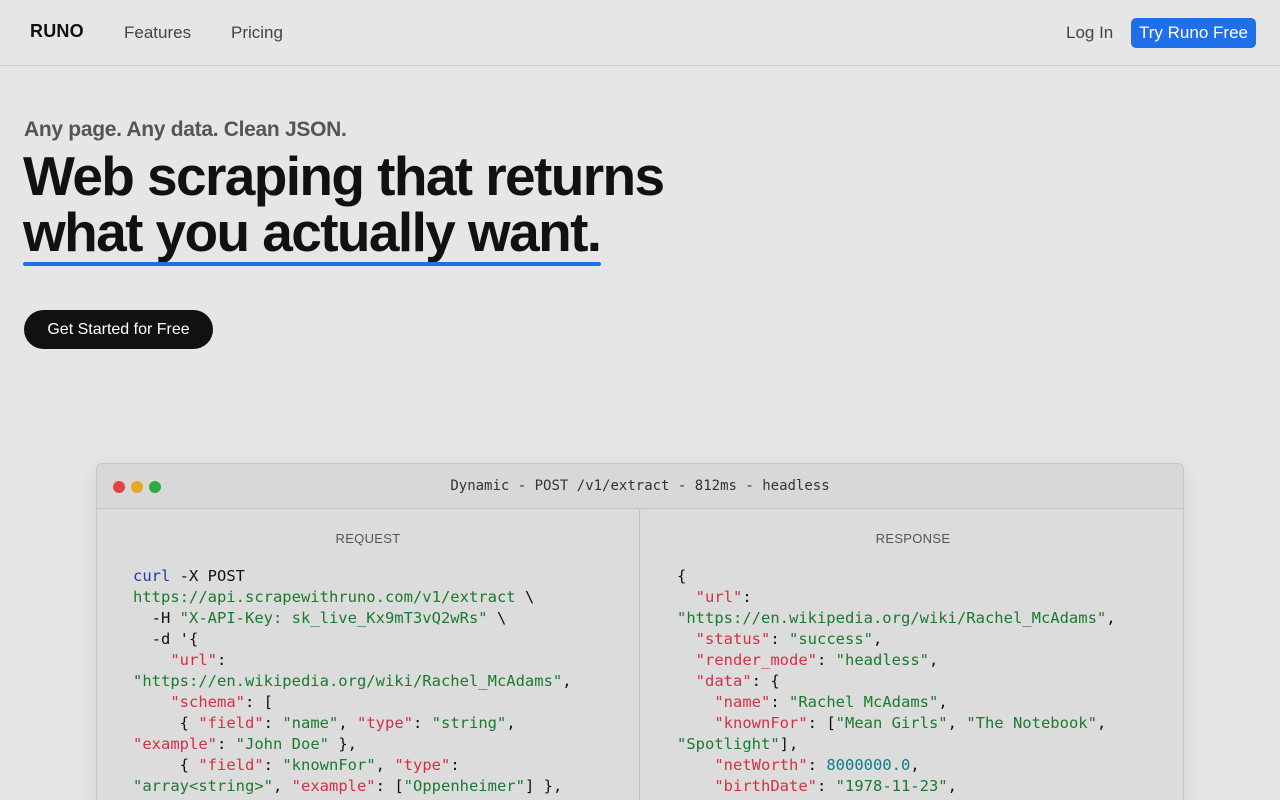  What do you see at coordinates (1031, 723) in the screenshot?
I see `code-token-str: "The Notebook"` at bounding box center [1031, 723].